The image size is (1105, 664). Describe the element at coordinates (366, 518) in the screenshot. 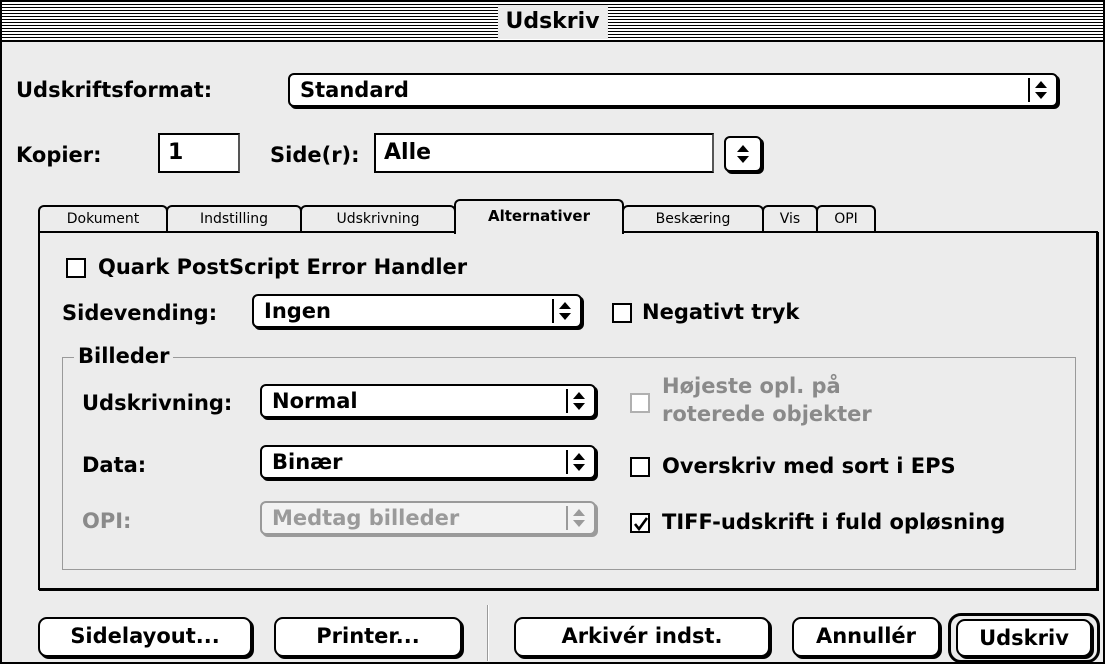

I see `opi-value: Medtag billeder` at that location.